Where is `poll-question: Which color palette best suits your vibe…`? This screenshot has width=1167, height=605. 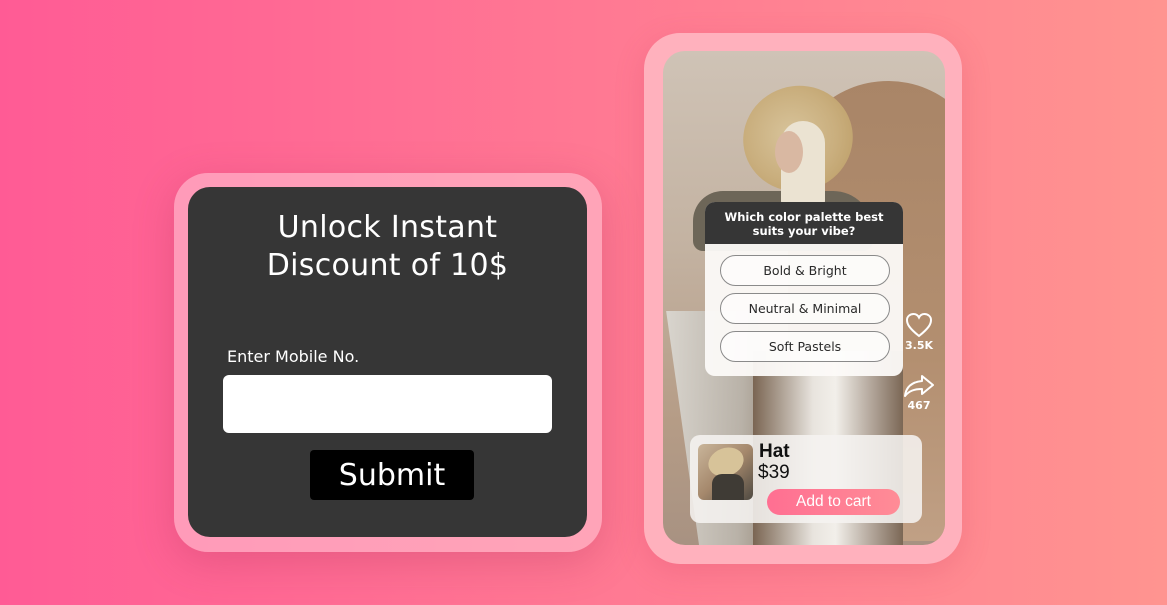
poll-question: Which color palette best suits your vibe… is located at coordinates (804, 223).